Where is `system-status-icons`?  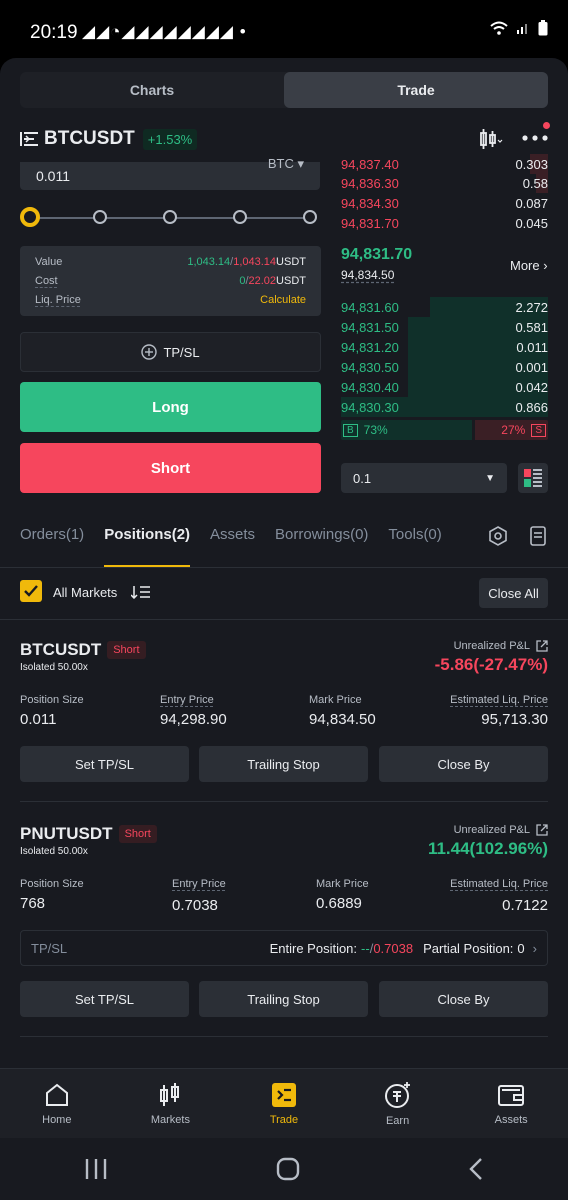 system-status-icons is located at coordinates (519, 28).